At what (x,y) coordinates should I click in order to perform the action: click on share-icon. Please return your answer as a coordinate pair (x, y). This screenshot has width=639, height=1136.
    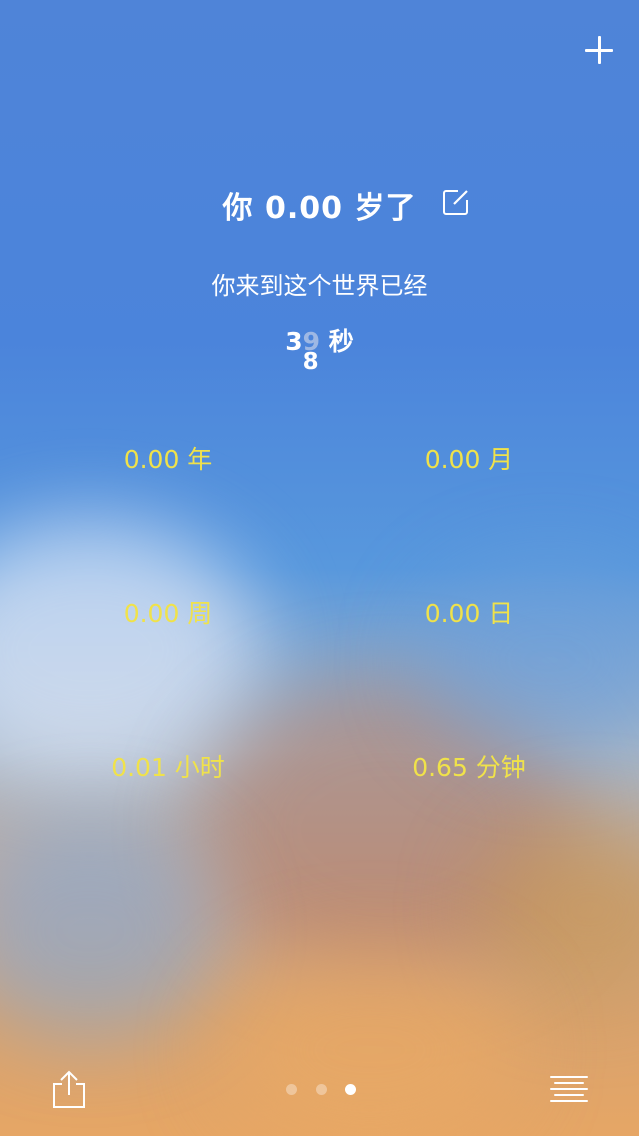
    Looking at the image, I should click on (69, 1089).